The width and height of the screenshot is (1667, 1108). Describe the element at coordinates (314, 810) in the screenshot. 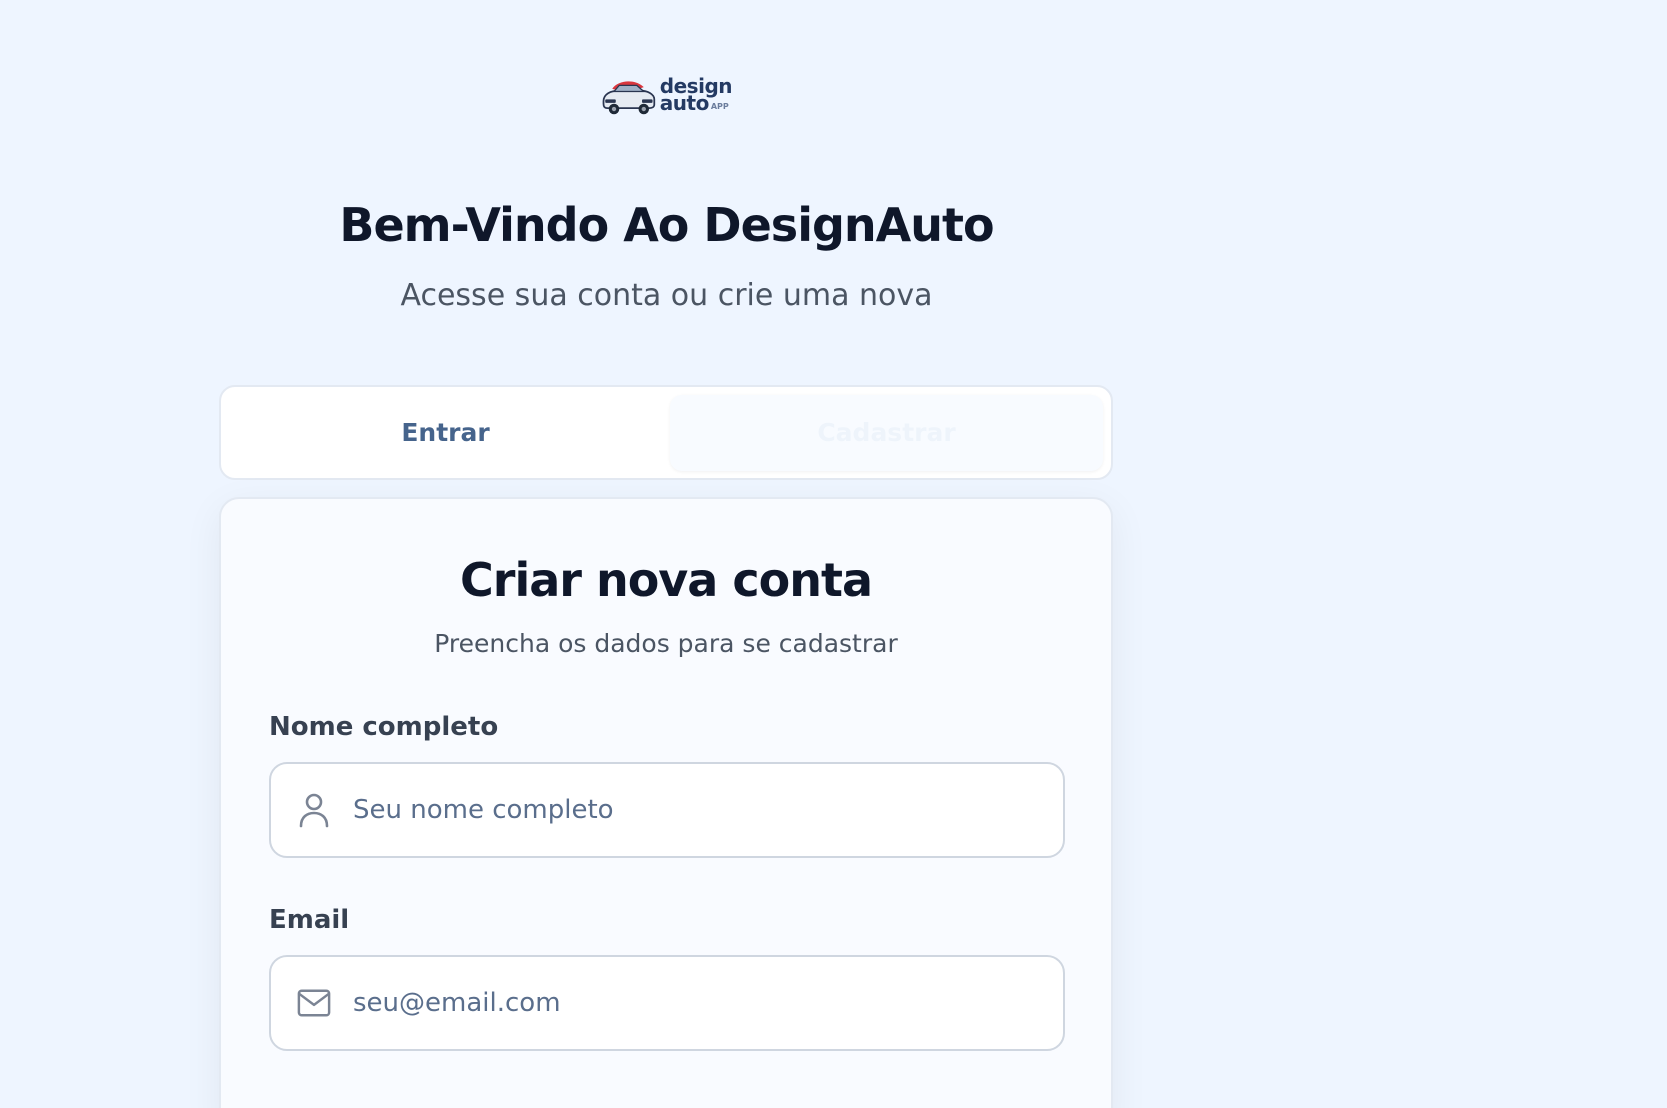

I see `user-icon` at that location.